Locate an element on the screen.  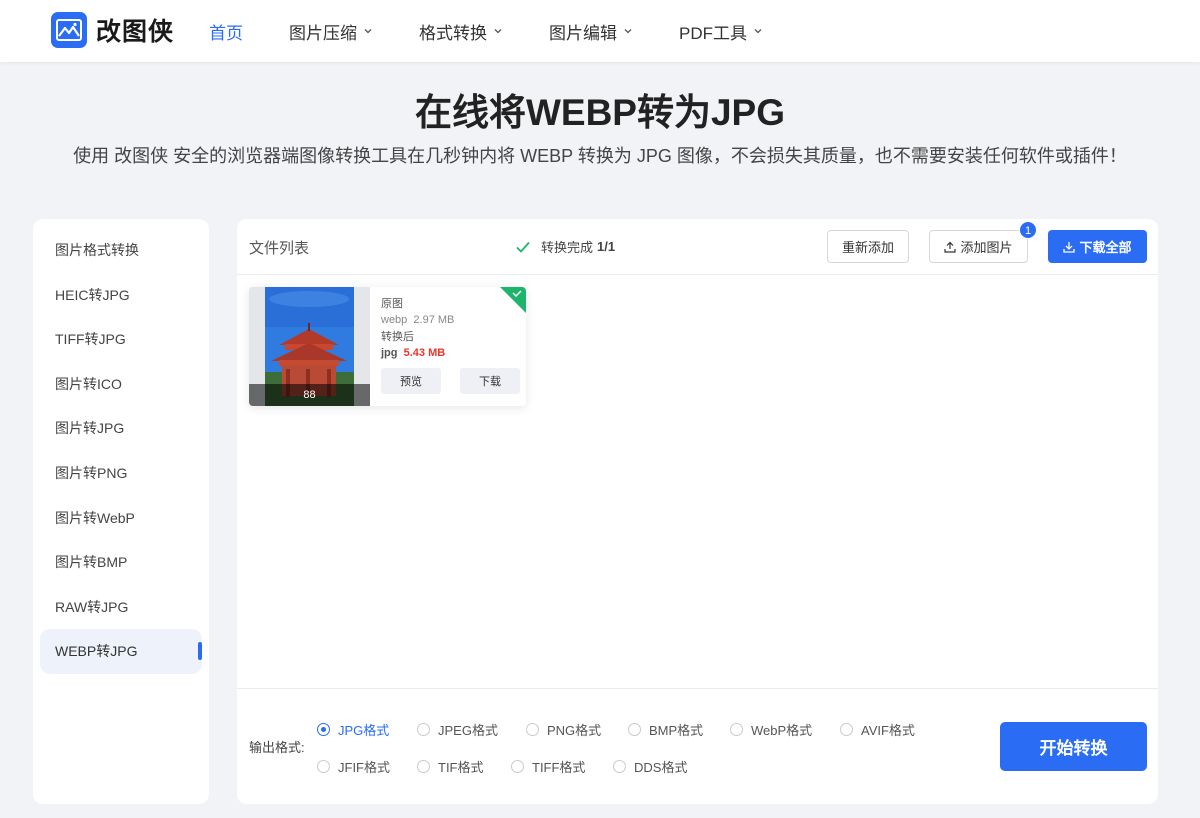
nav-pdf-label: PDF工具 is located at coordinates (713, 33).